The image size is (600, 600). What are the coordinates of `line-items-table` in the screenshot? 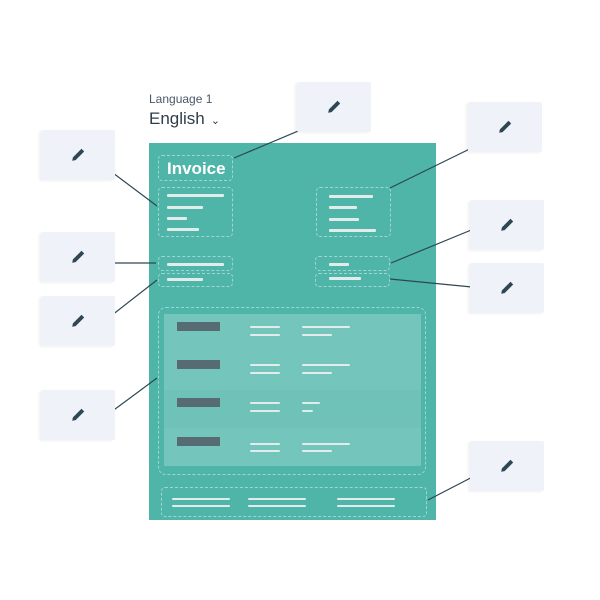 It's located at (292, 390).